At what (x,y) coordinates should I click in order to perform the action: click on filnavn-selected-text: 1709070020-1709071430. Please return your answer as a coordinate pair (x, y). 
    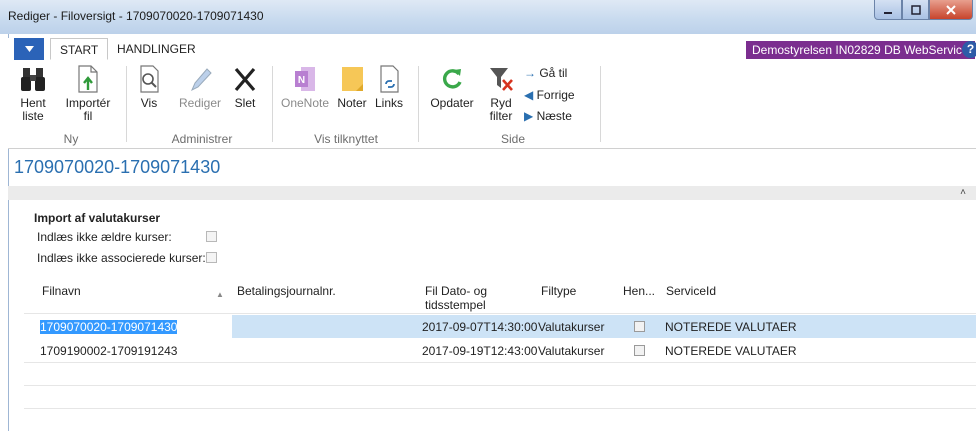
    Looking at the image, I should click on (109, 327).